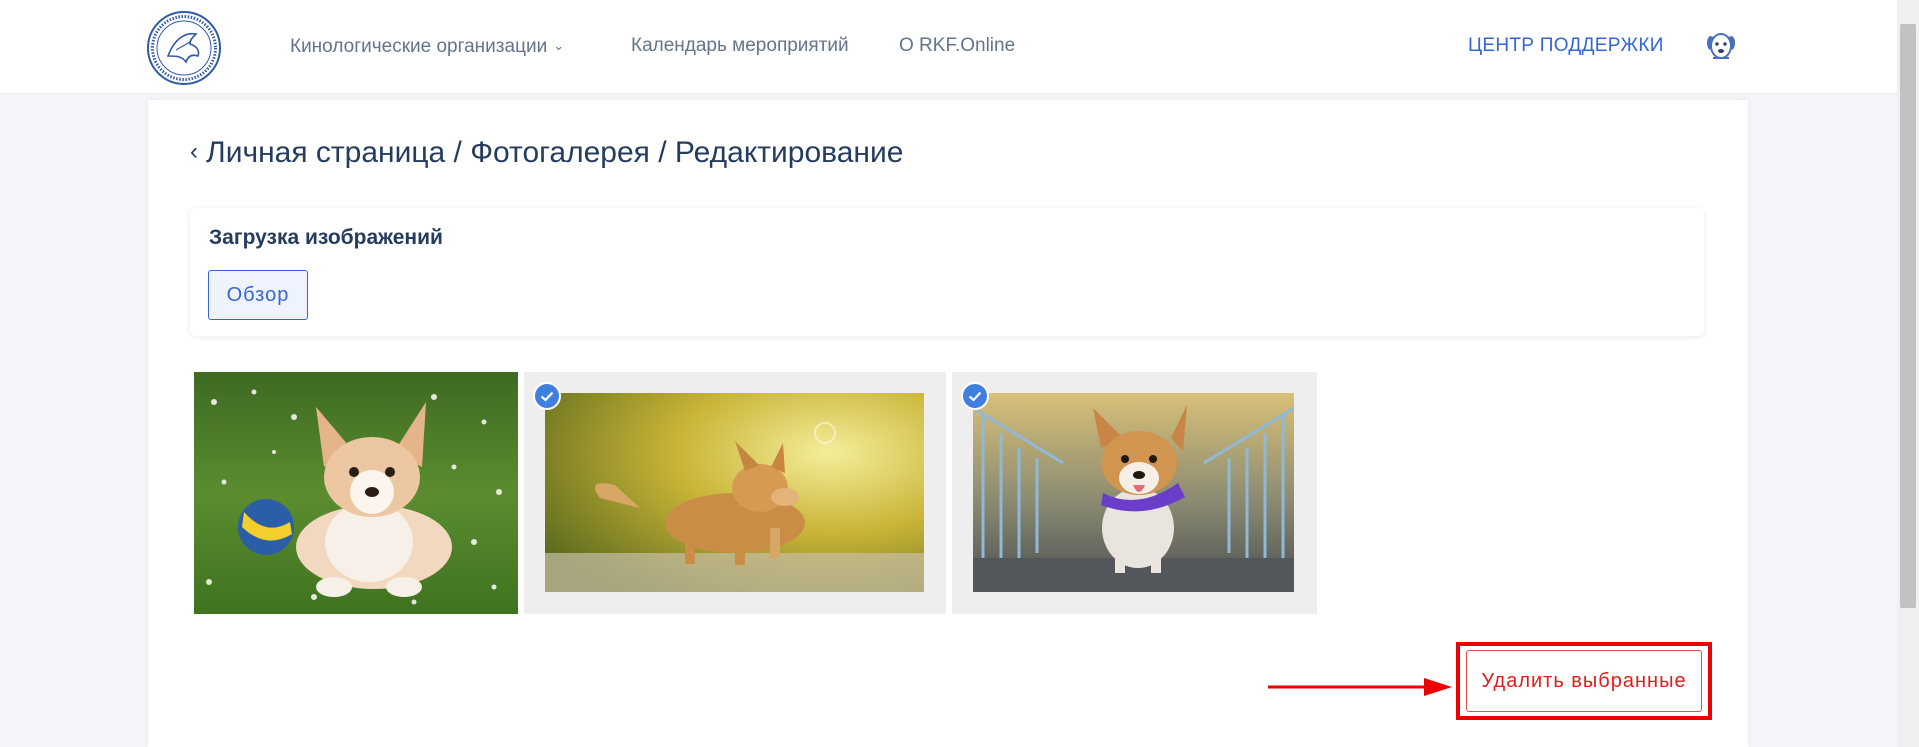  What do you see at coordinates (326, 237) in the screenshot?
I see `upload-title: Загрузка изображений` at bounding box center [326, 237].